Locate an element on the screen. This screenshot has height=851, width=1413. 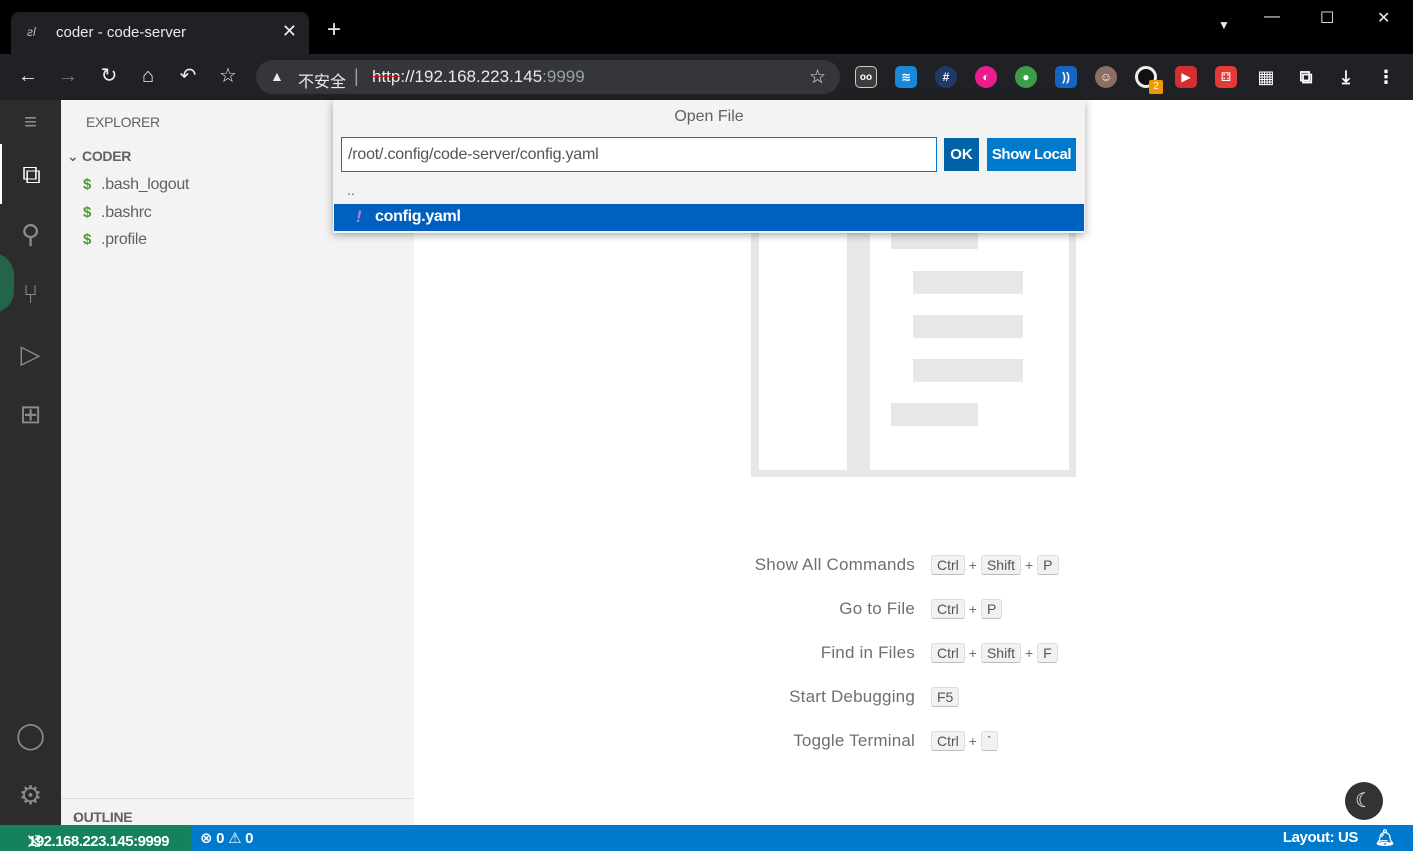
remote-indicator: ⤭ 192.168.223.145:9999 is located at coordinates (95, 838).